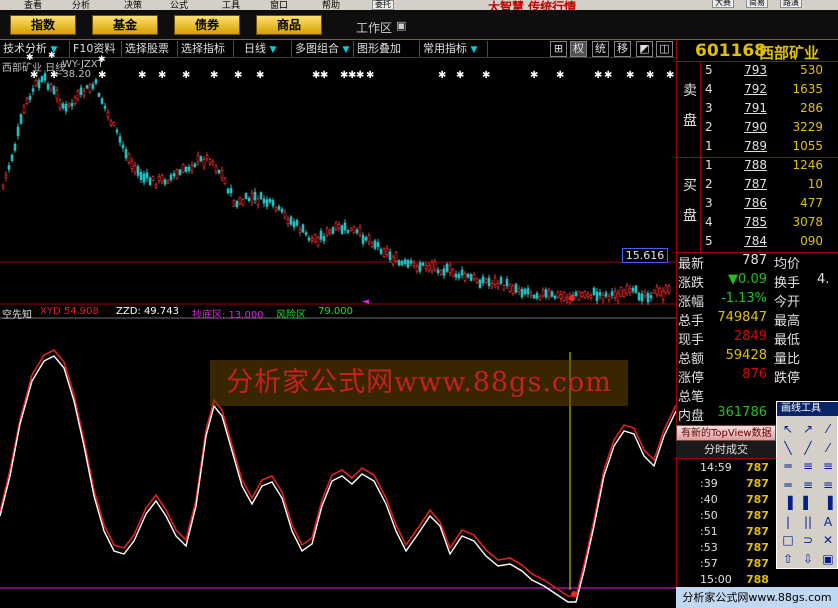 The image size is (838, 608). I want to click on buy-order-row: 4 785 3078, so click(757, 224).